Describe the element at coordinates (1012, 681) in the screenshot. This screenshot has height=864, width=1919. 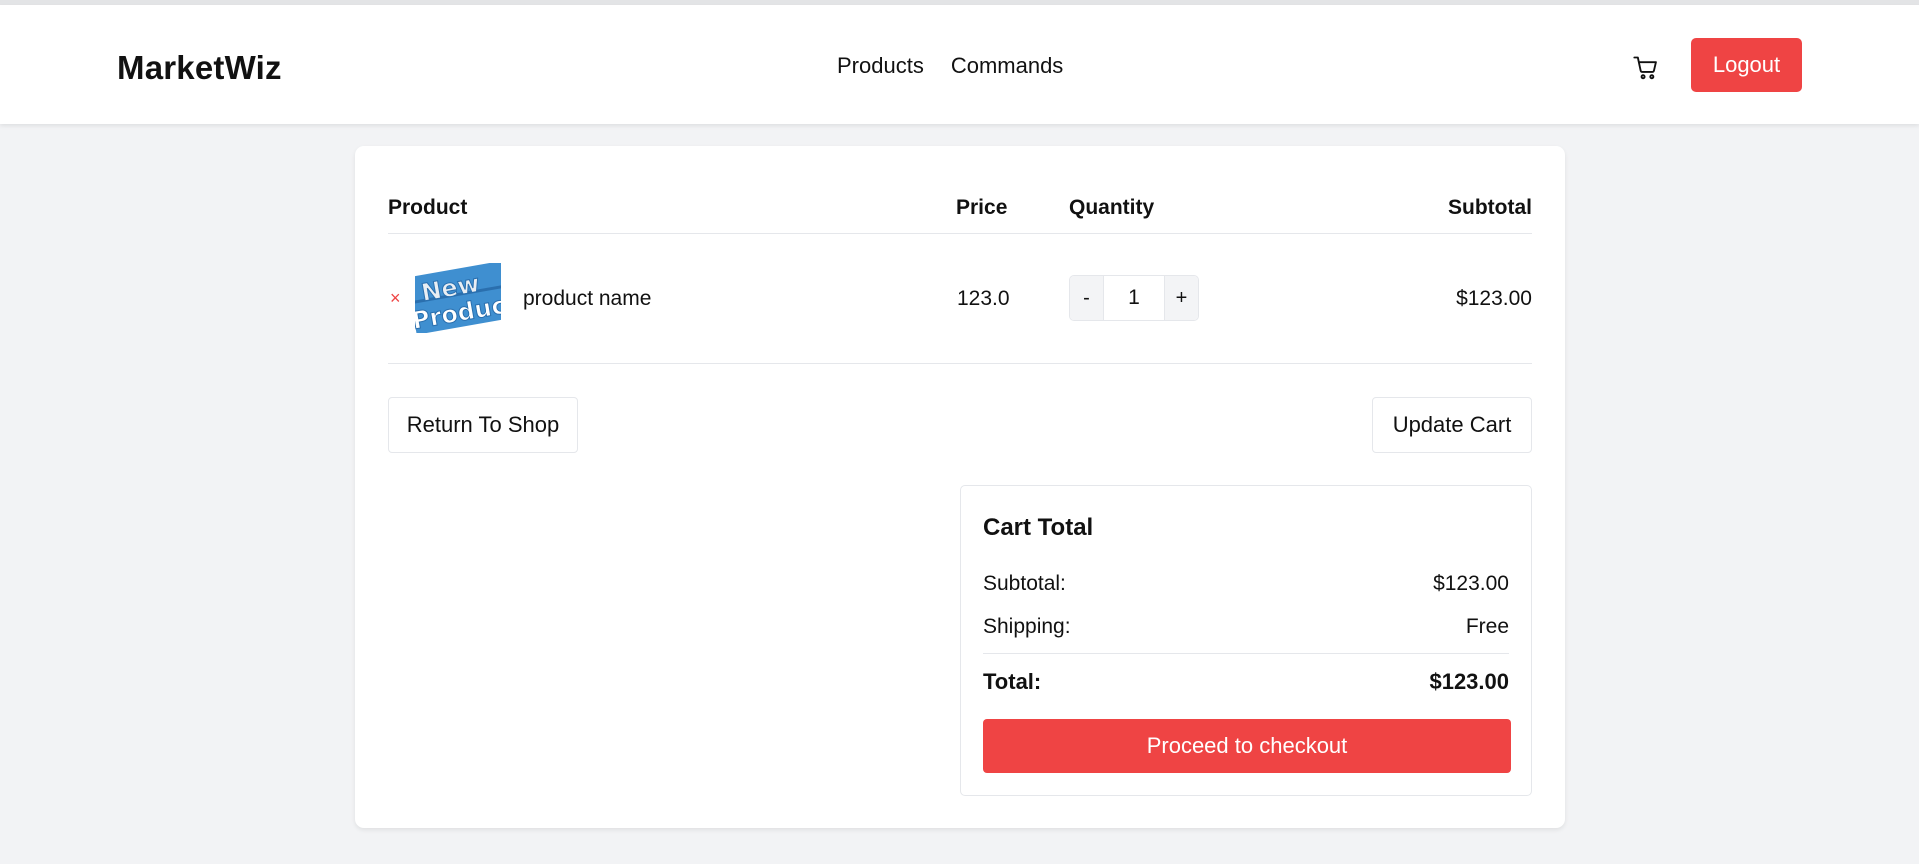
I see `total-label: Total:` at that location.